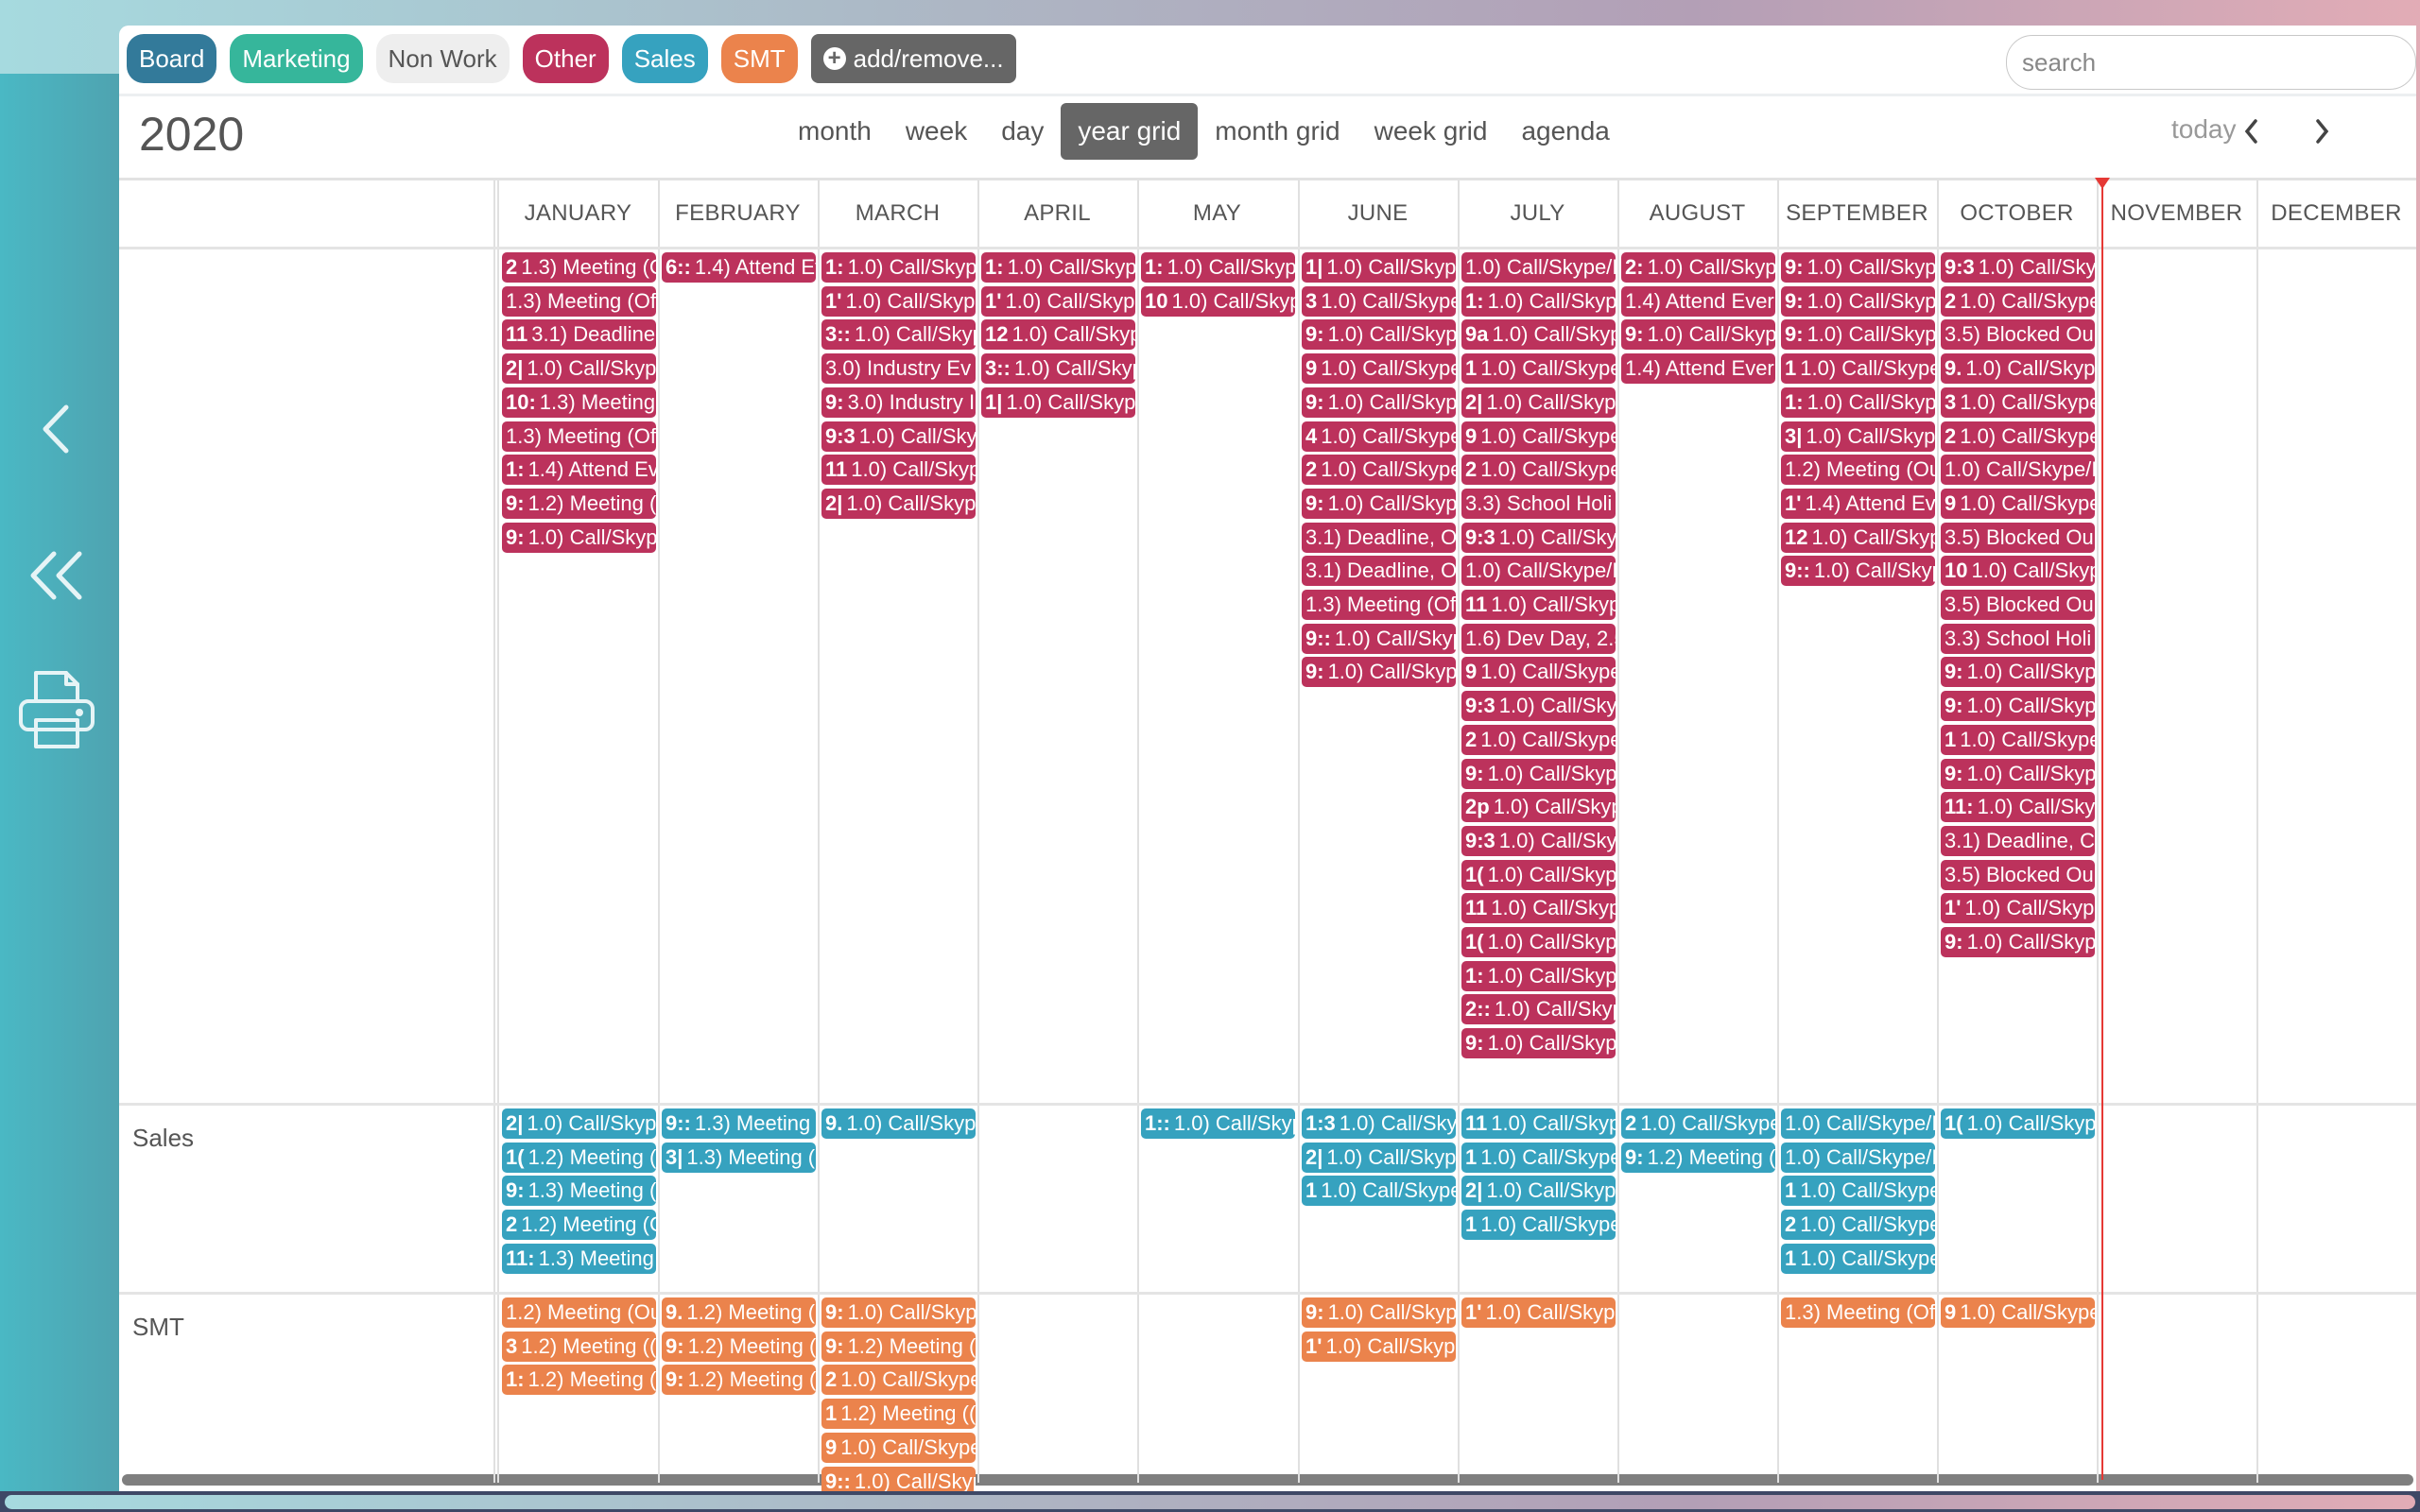  What do you see at coordinates (1058, 402) in the screenshot?
I see `calendar-event: 1| 1.0) Call/Skype` at bounding box center [1058, 402].